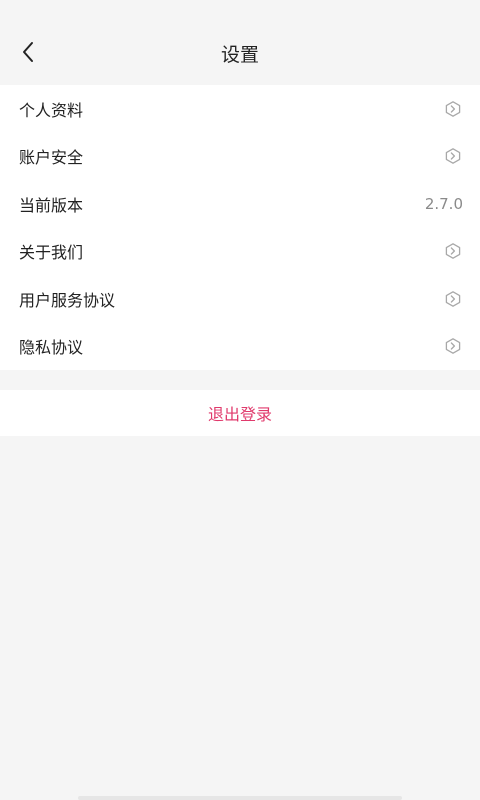 This screenshot has width=480, height=800. I want to click on menu-item-account-security: 账户安全, so click(240, 157).